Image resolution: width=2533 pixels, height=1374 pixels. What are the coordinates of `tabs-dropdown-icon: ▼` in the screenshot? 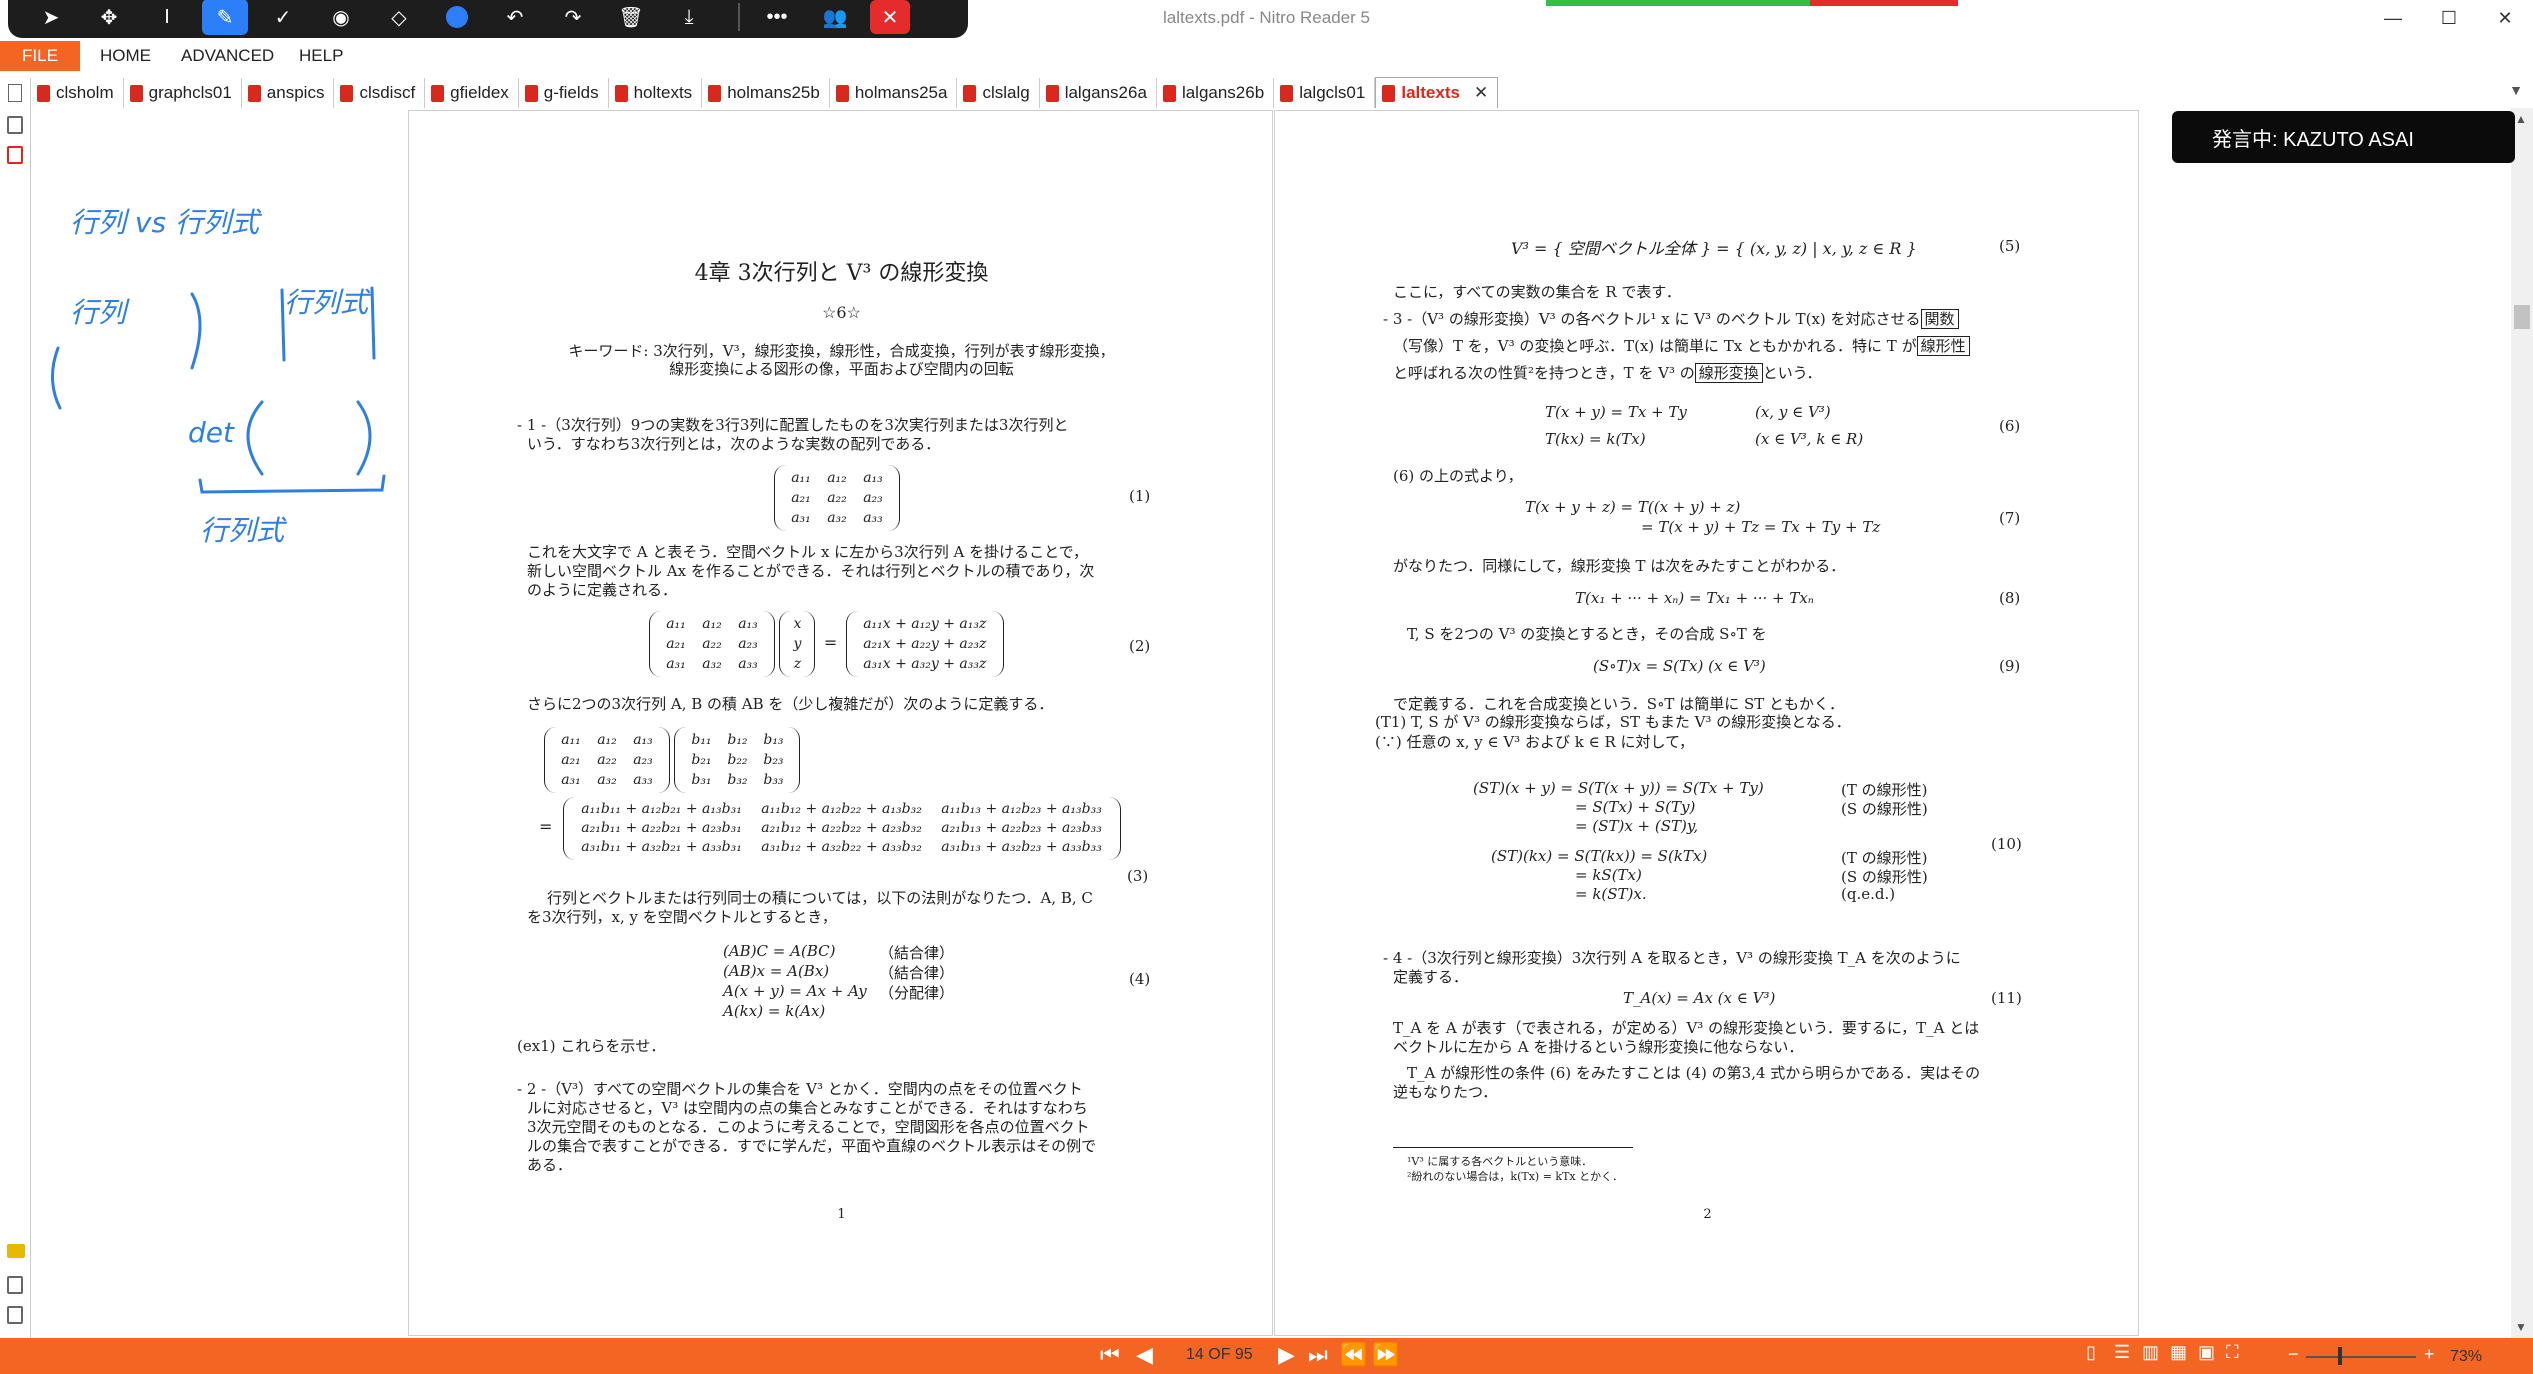 It's located at (2516, 90).